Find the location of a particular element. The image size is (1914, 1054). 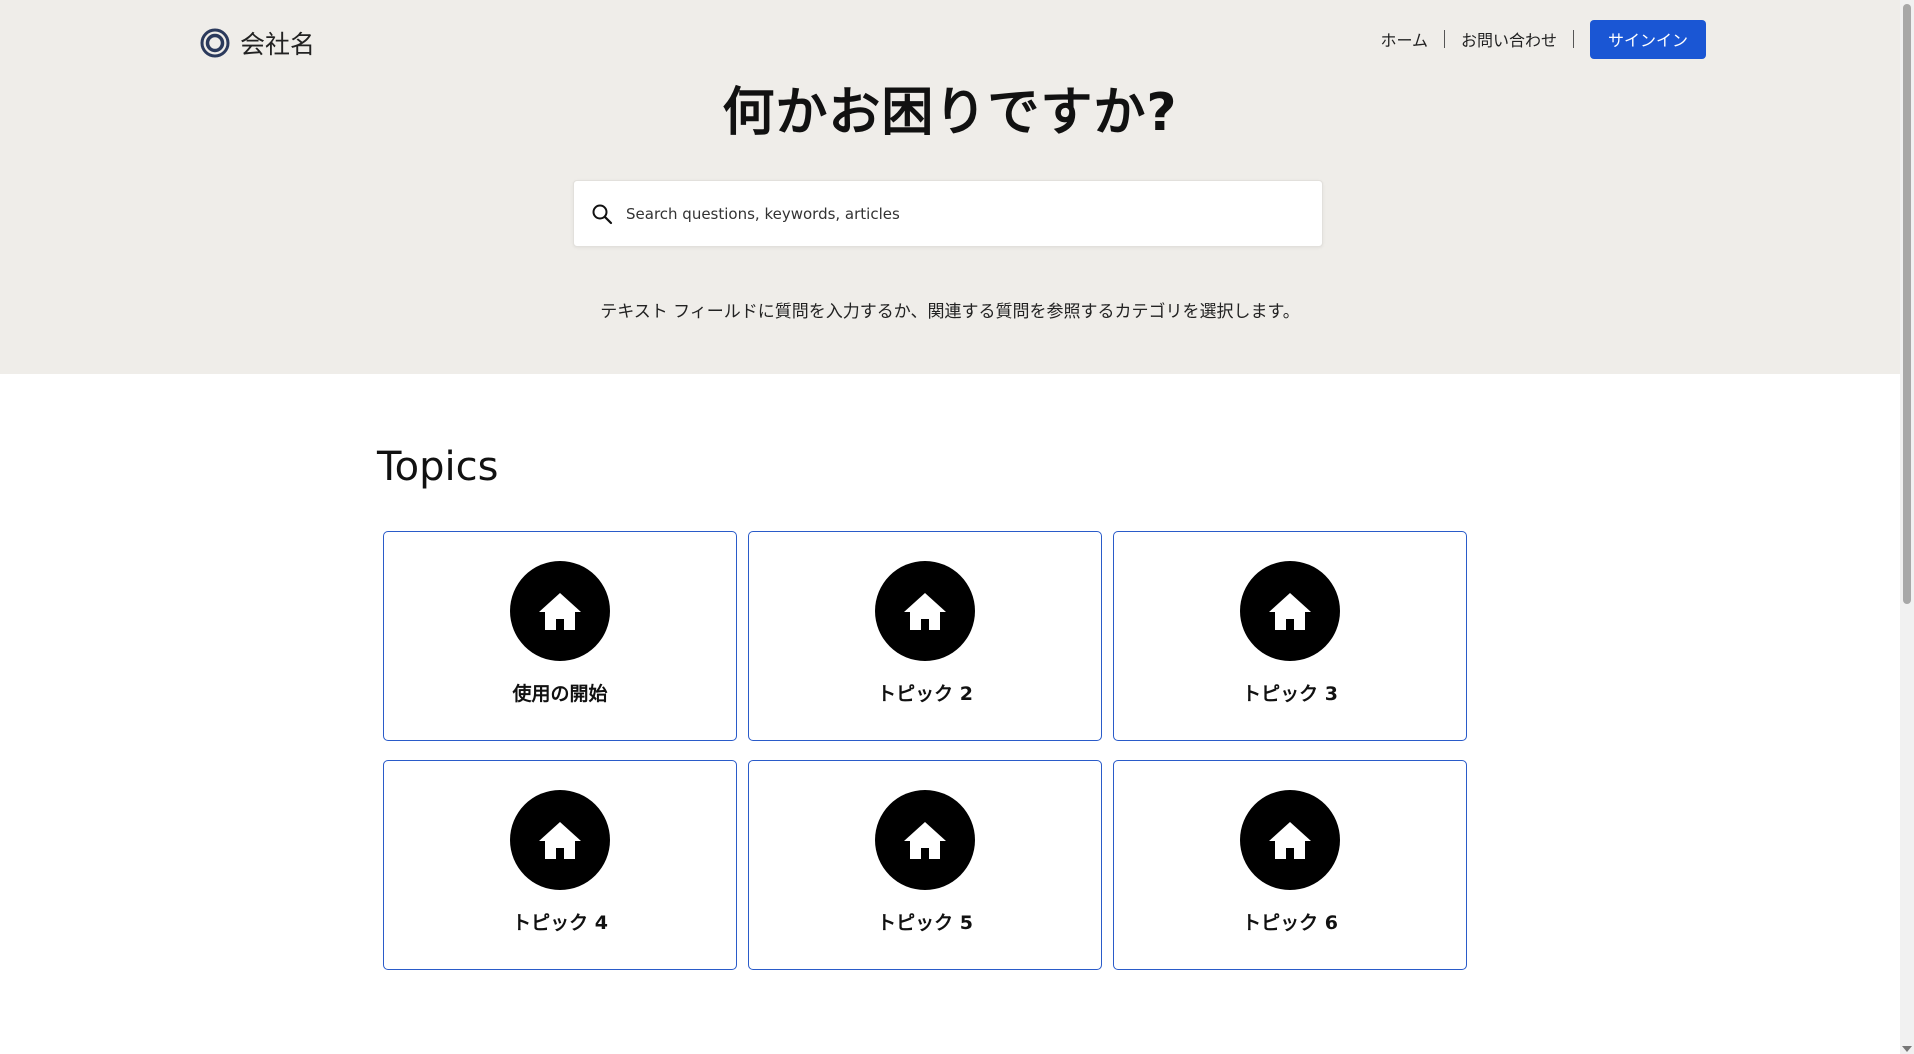

topic-card: トピック 3 is located at coordinates (1290, 636).